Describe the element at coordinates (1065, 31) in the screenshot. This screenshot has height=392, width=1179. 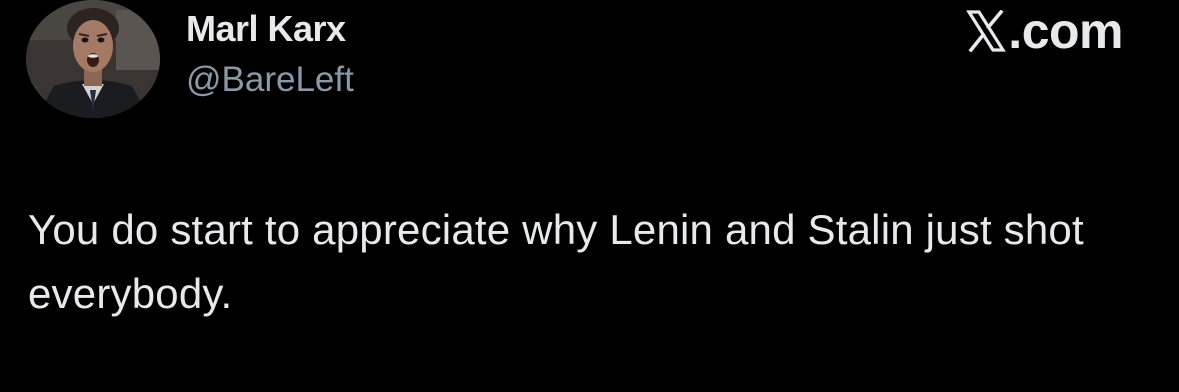
I see `site-brand-label: .com` at that location.